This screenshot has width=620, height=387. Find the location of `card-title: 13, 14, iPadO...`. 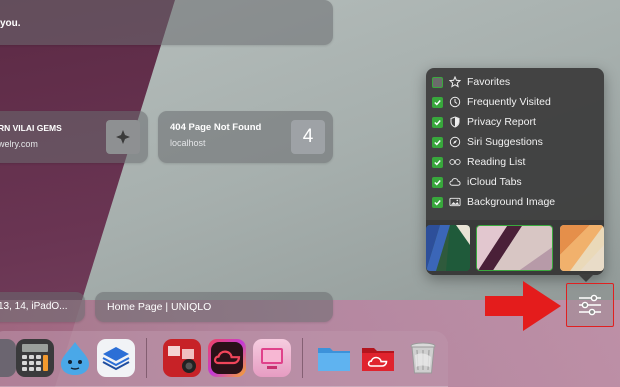

card-title: 13, 14, iPadO... is located at coordinates (34, 306).